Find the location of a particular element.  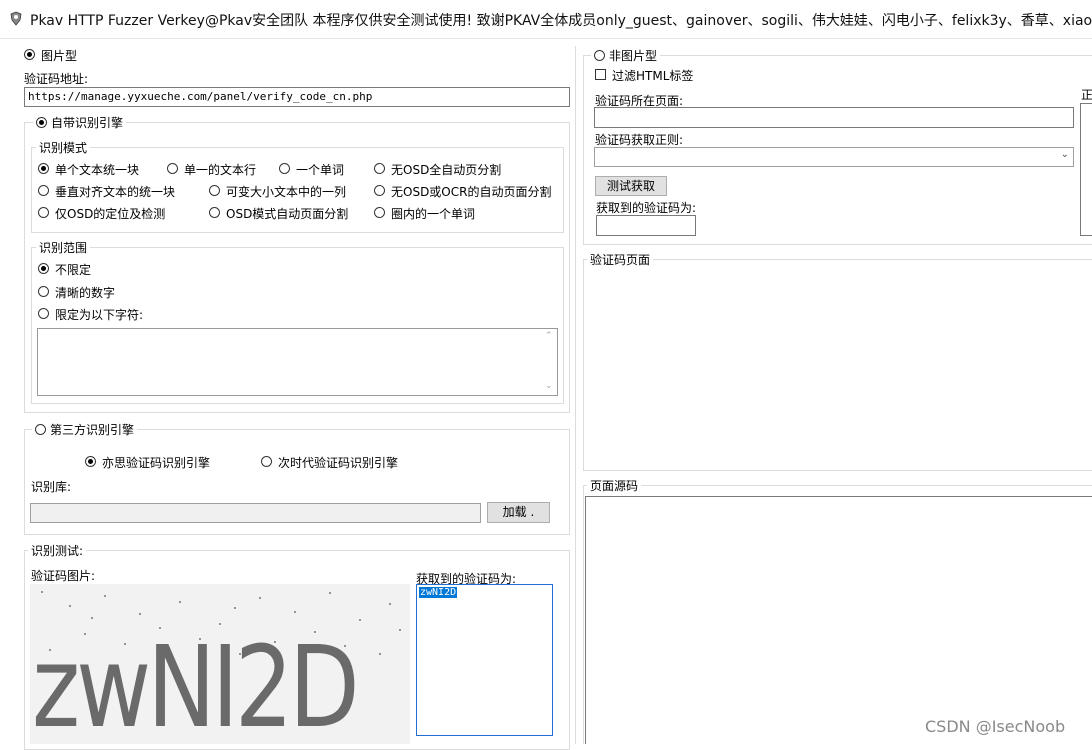

result-value: zwNI2D is located at coordinates (438, 592).